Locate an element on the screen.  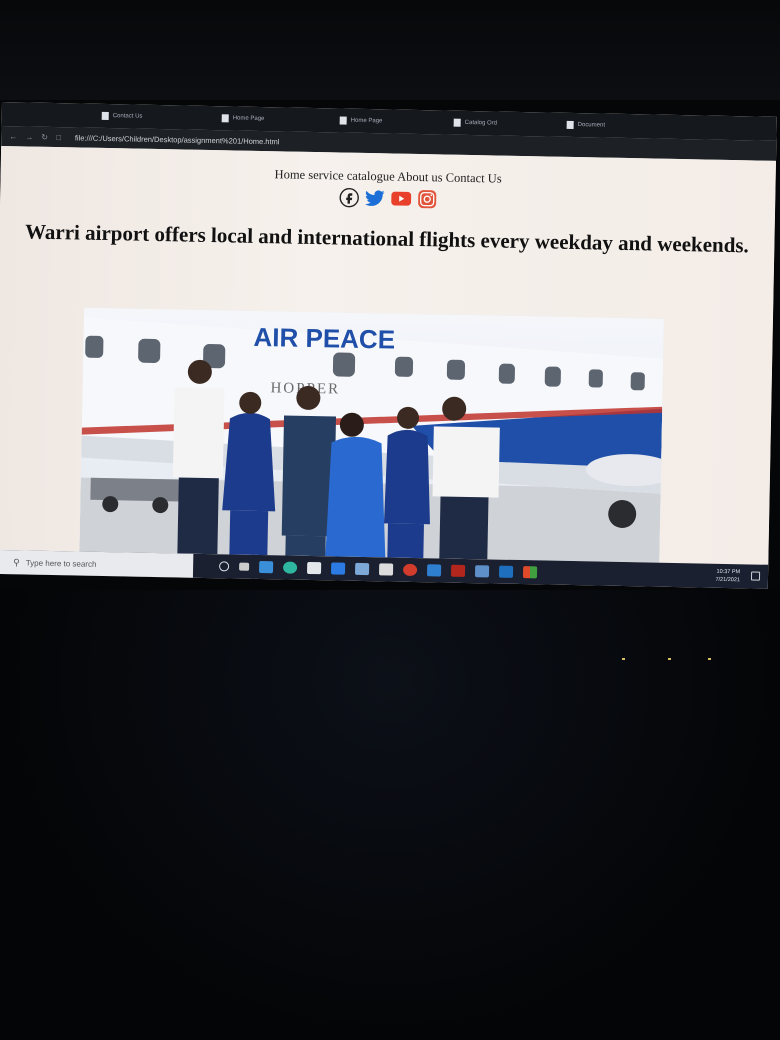
word-icon is located at coordinates (338, 568).